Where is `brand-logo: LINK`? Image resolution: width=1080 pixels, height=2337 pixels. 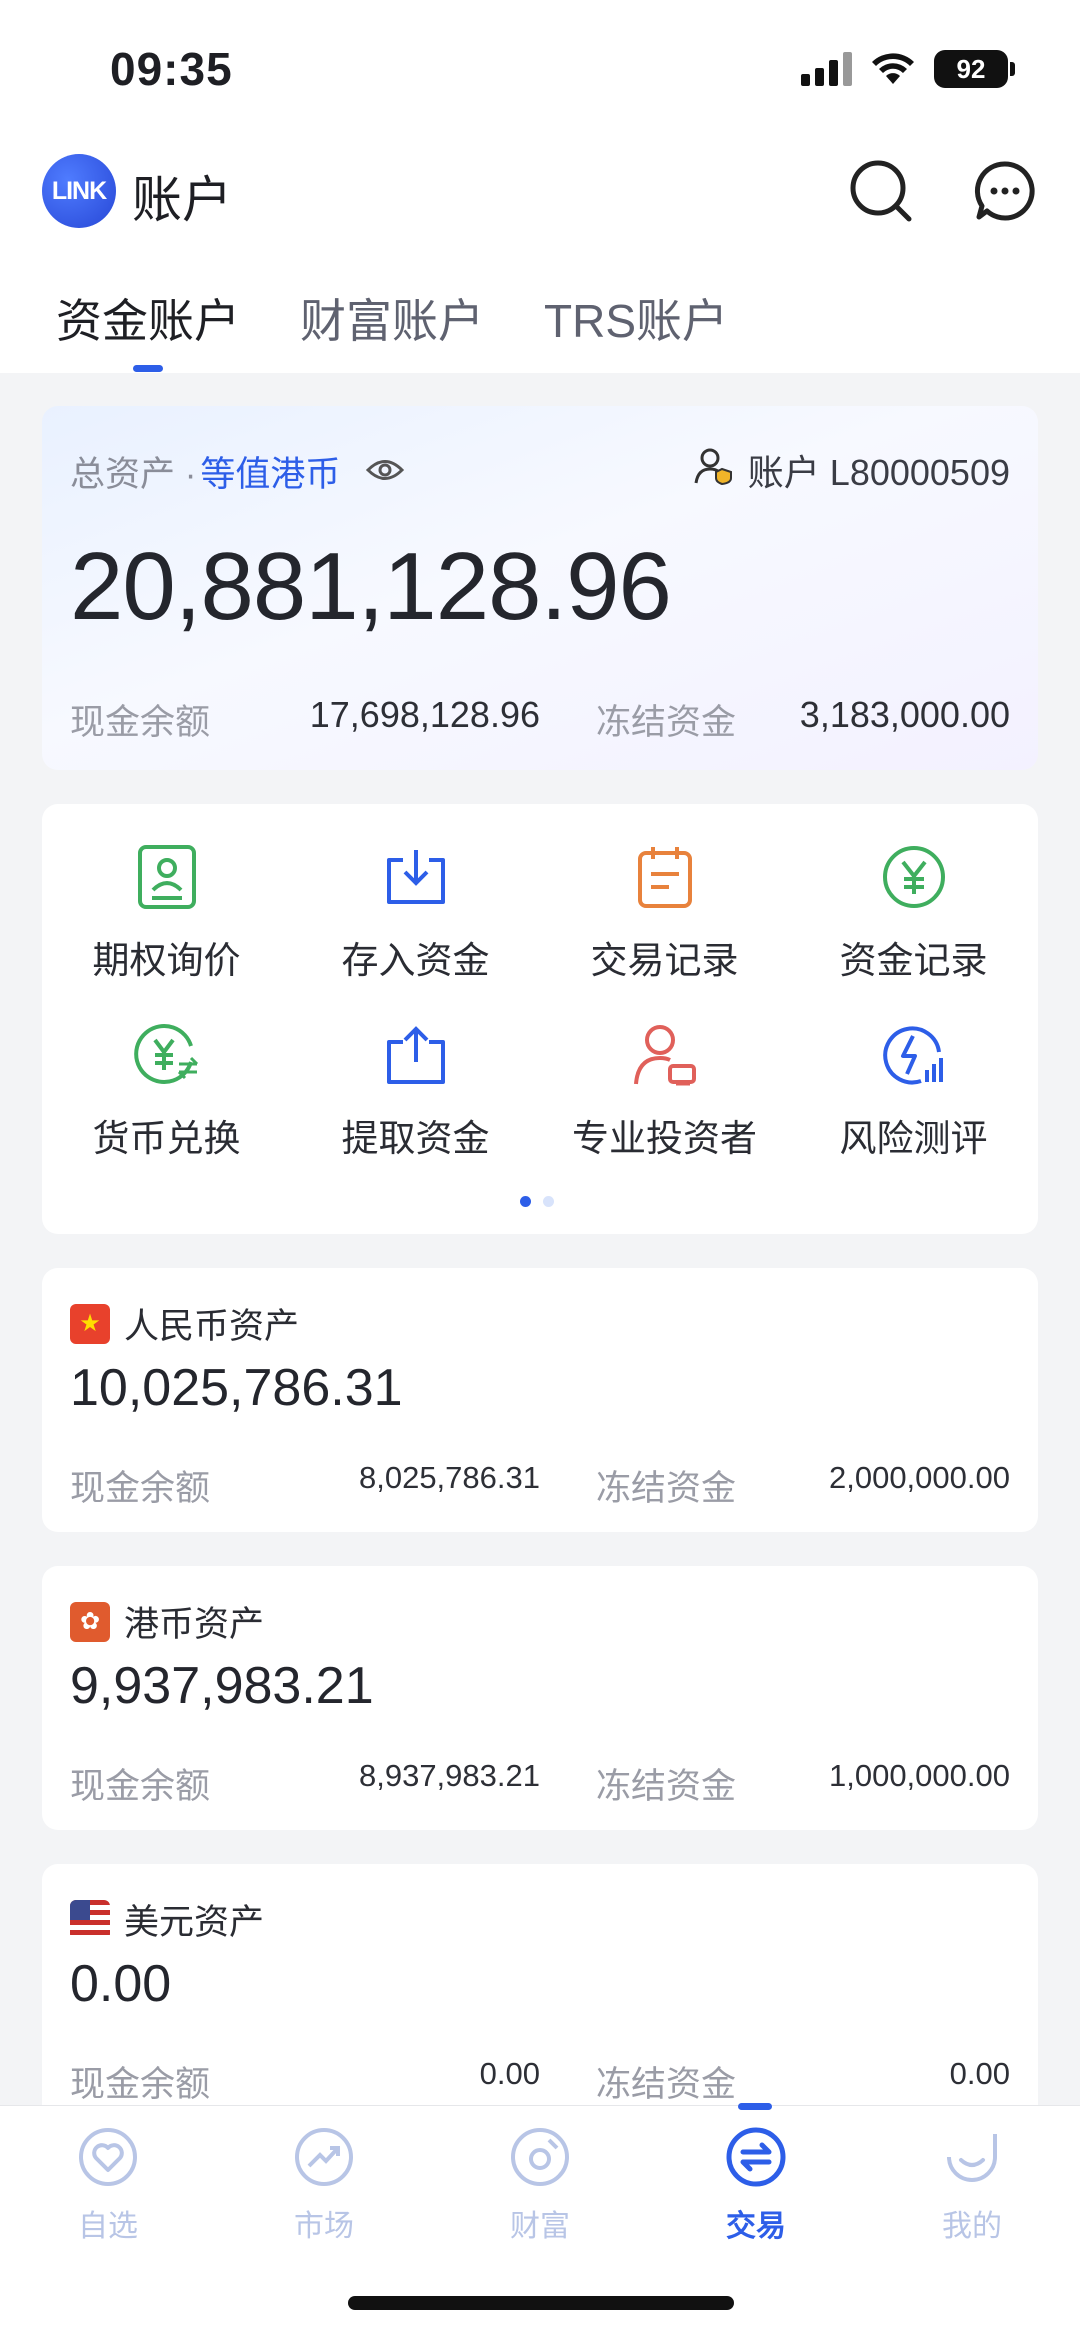
brand-logo: LINK is located at coordinates (79, 191).